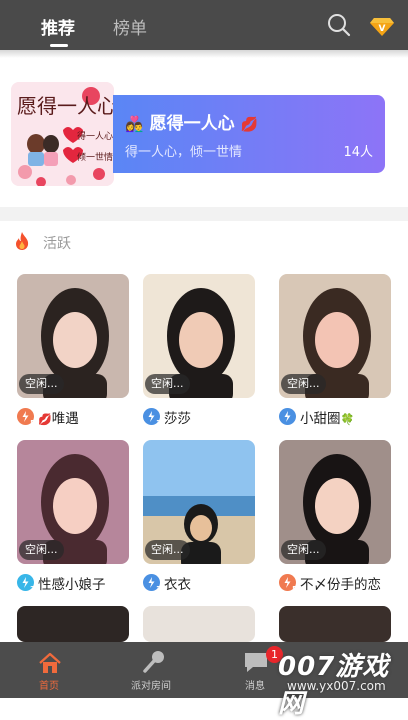  Describe the element at coordinates (65, 419) in the screenshot. I see `user-name: 唯遇` at that location.